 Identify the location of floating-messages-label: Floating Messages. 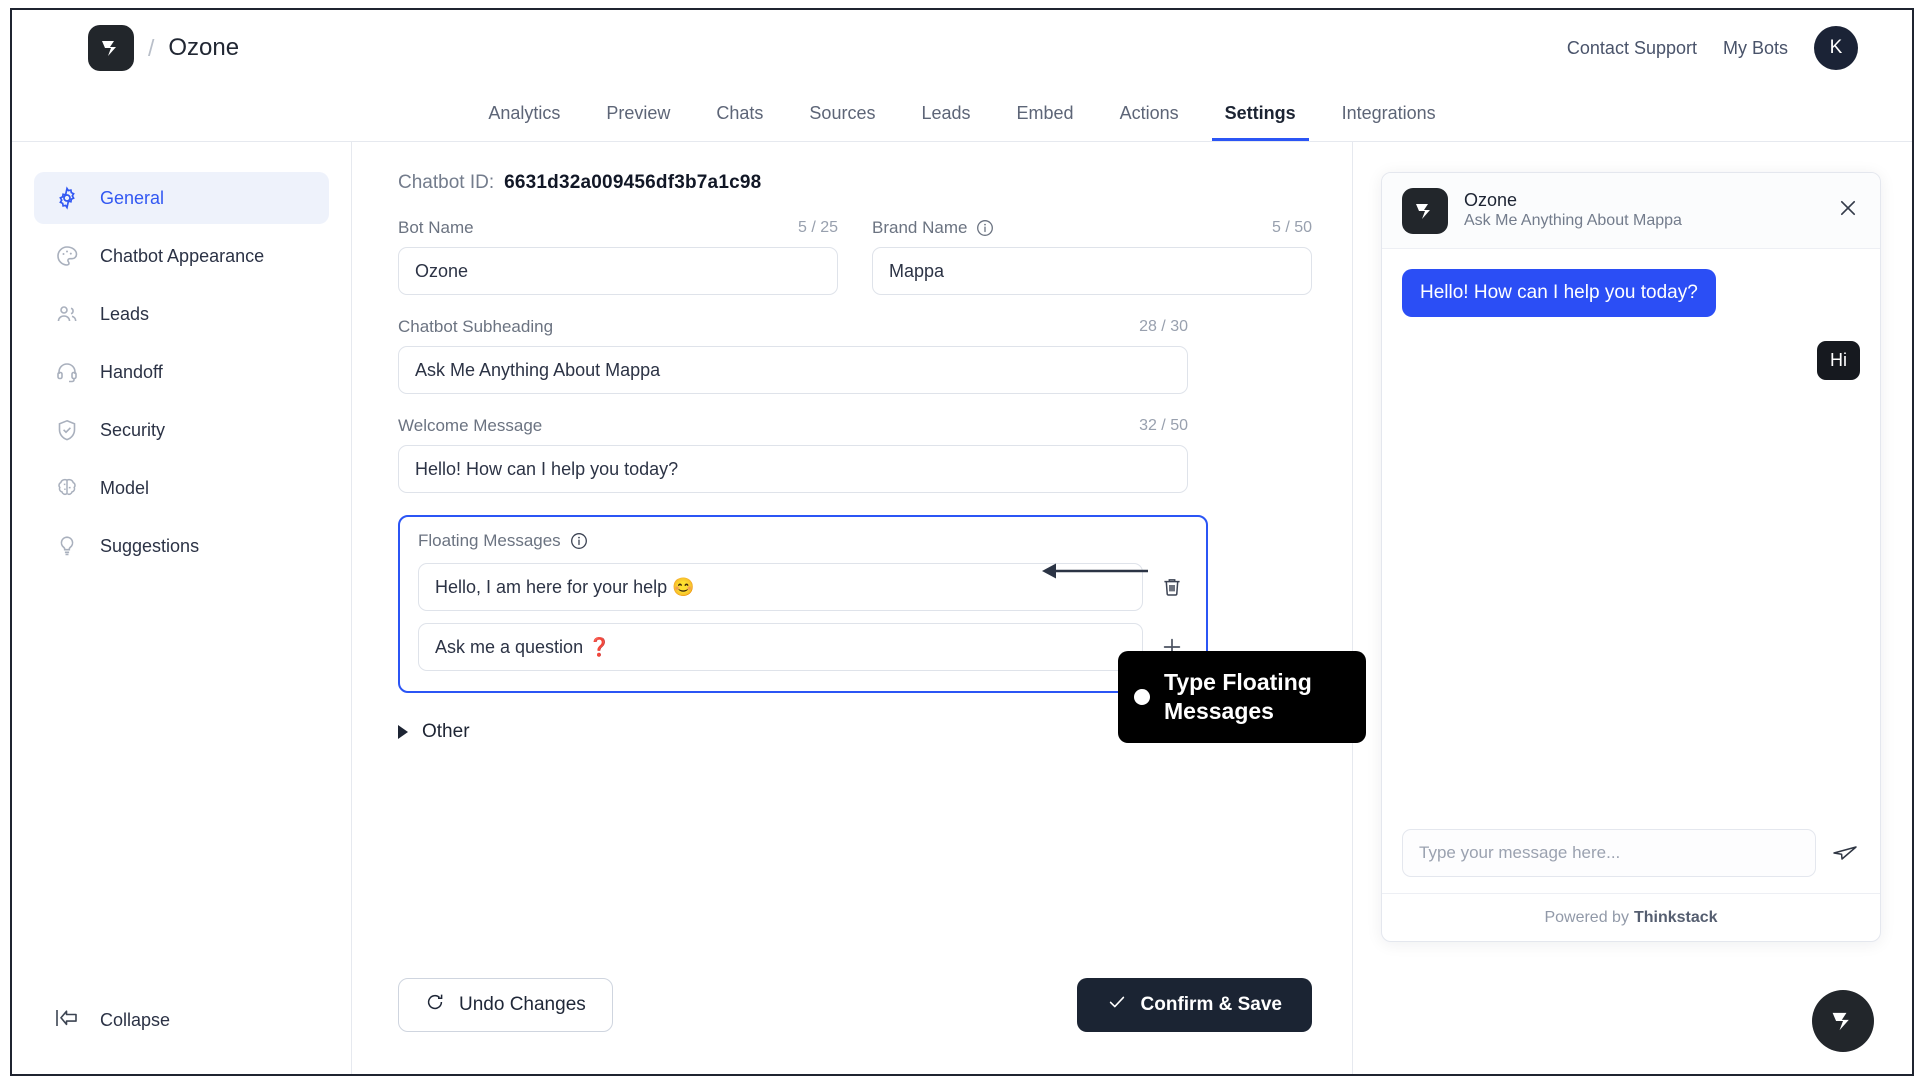
(489, 540).